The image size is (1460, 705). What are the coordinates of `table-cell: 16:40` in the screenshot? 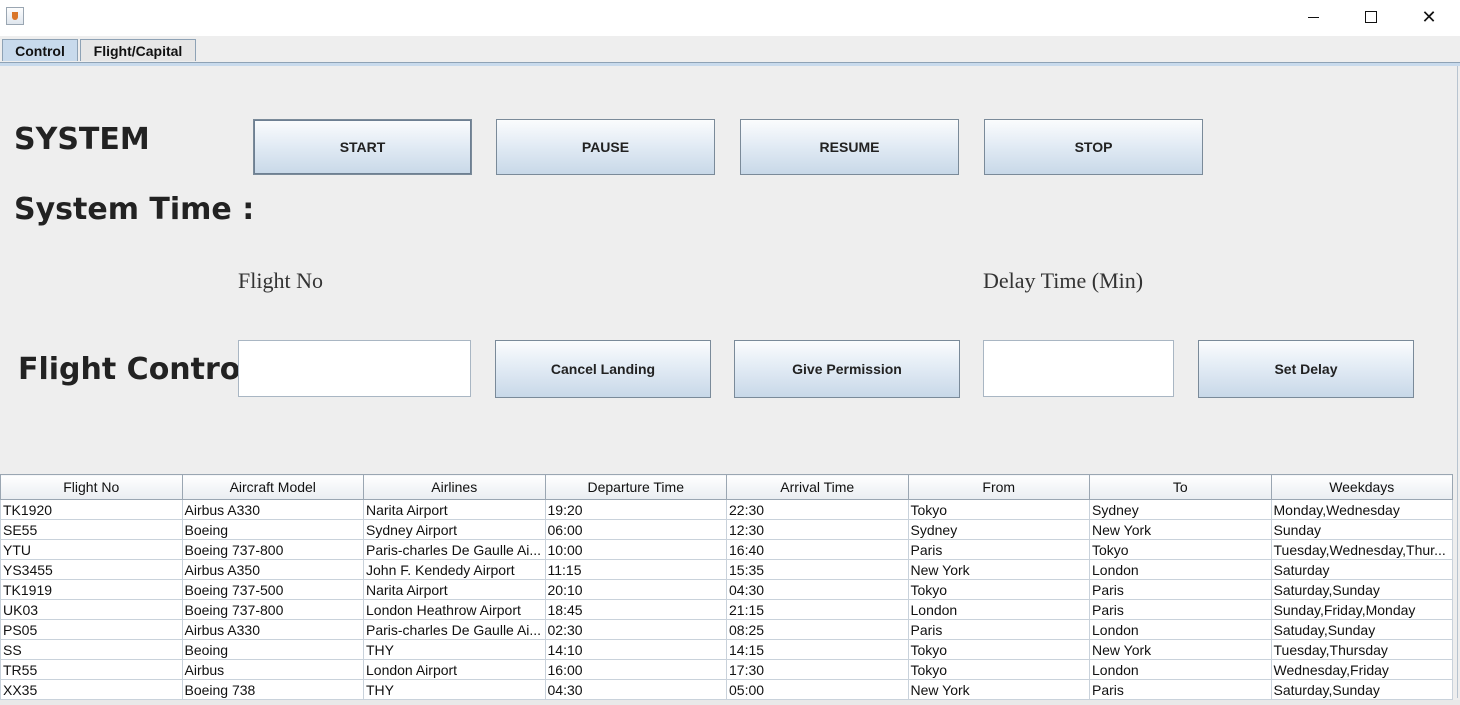 It's located at (817, 549).